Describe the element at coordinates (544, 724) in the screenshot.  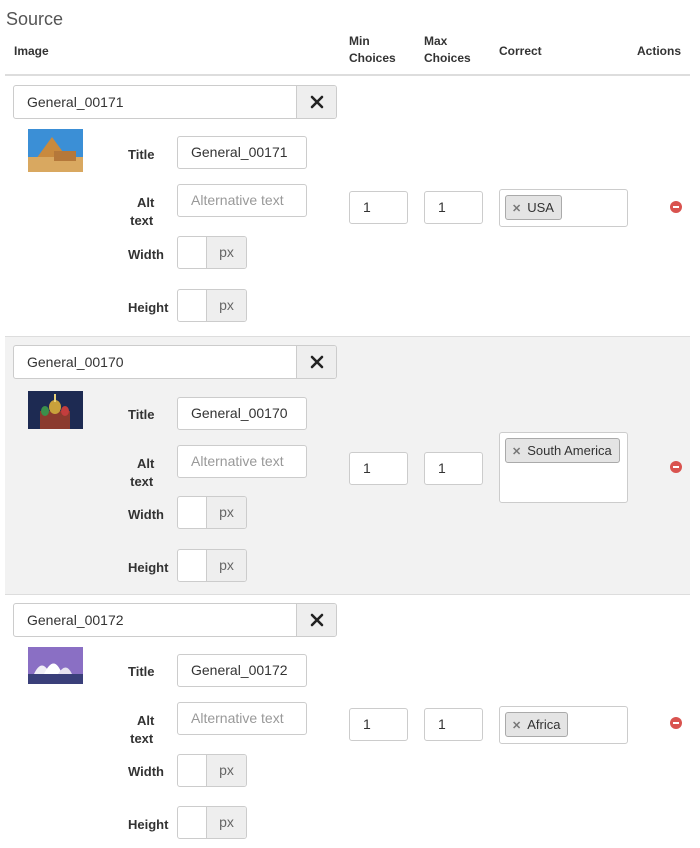
I see `correct-tag-label: Africa` at that location.